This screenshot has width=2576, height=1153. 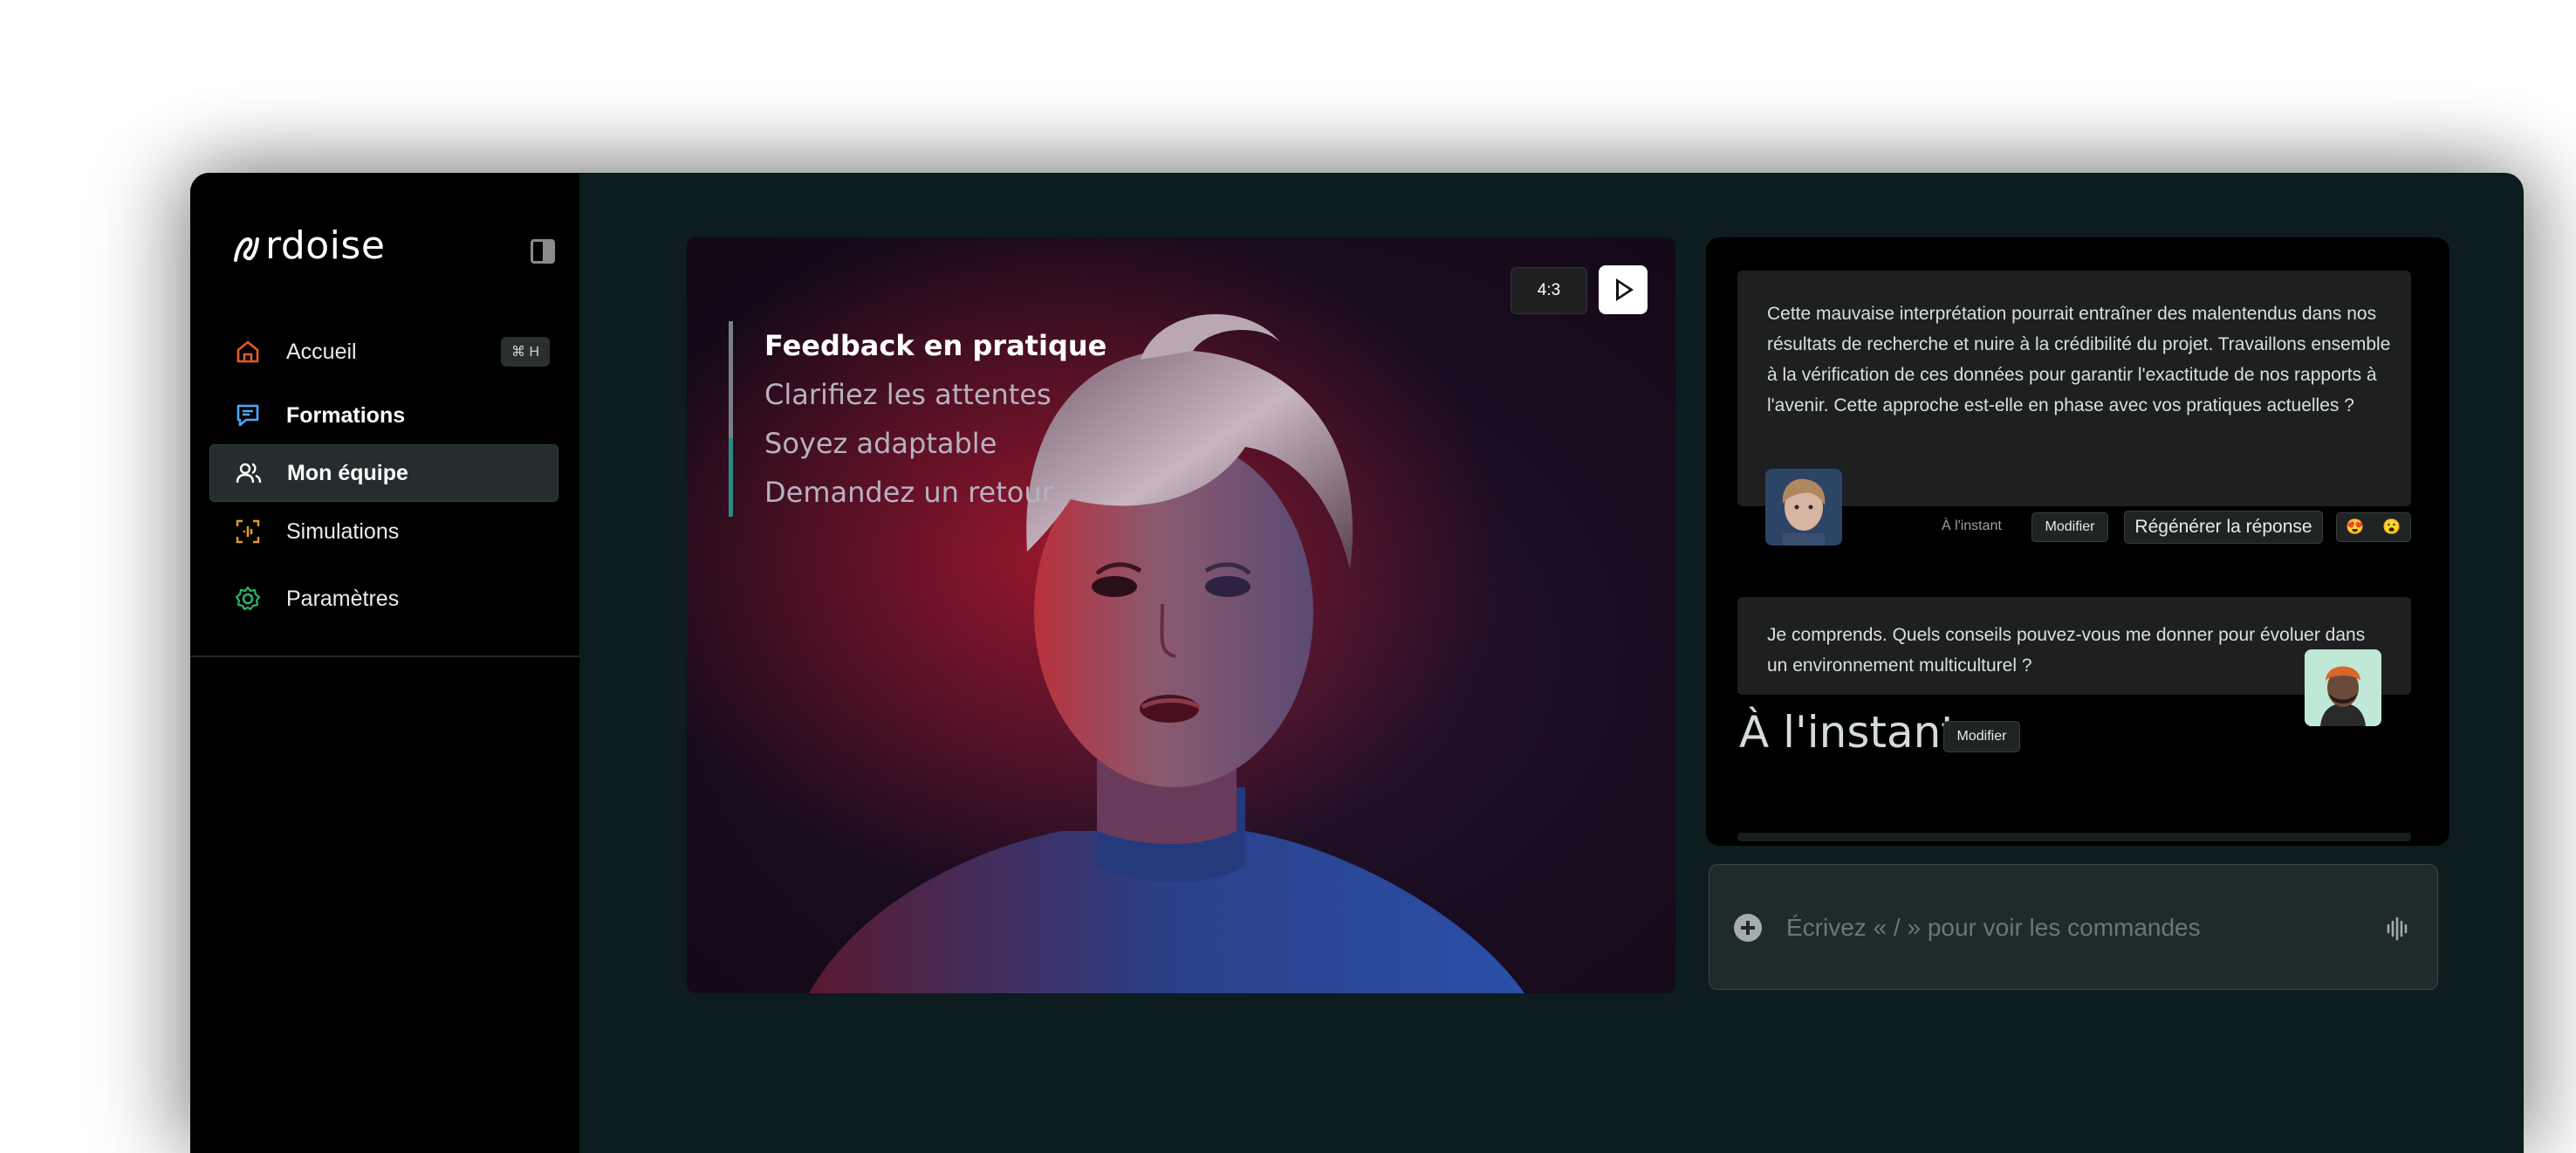 I want to click on sidebar-divider, so click(x=384, y=656).